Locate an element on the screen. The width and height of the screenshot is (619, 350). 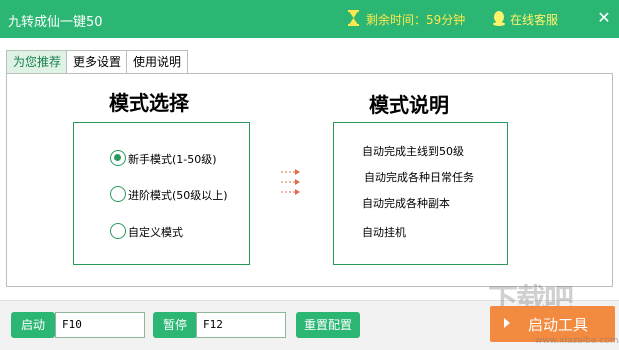
radio-label: 进阶模式(50级以上) is located at coordinates (178, 195).